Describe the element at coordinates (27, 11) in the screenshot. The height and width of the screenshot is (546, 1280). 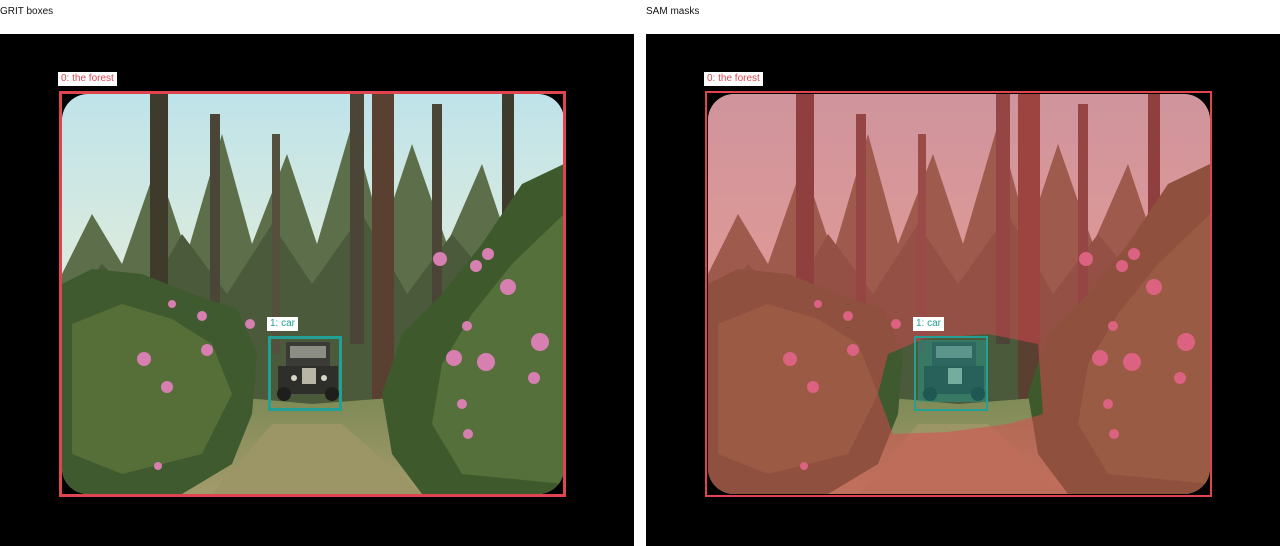
I see `left-panel-title: GRIT boxes` at that location.